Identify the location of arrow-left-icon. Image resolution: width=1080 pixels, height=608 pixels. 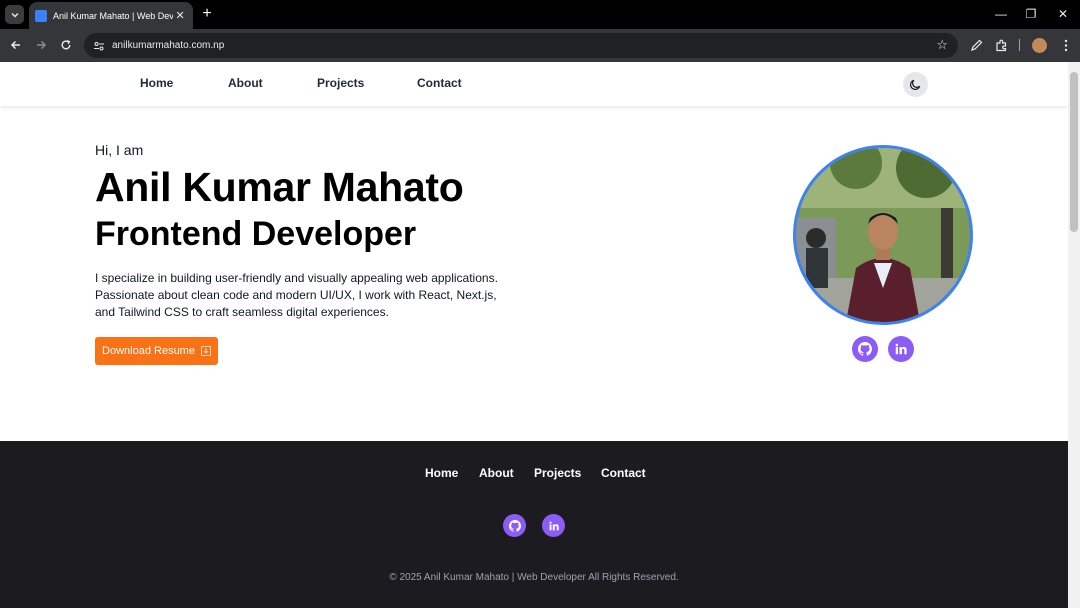
(15, 45).